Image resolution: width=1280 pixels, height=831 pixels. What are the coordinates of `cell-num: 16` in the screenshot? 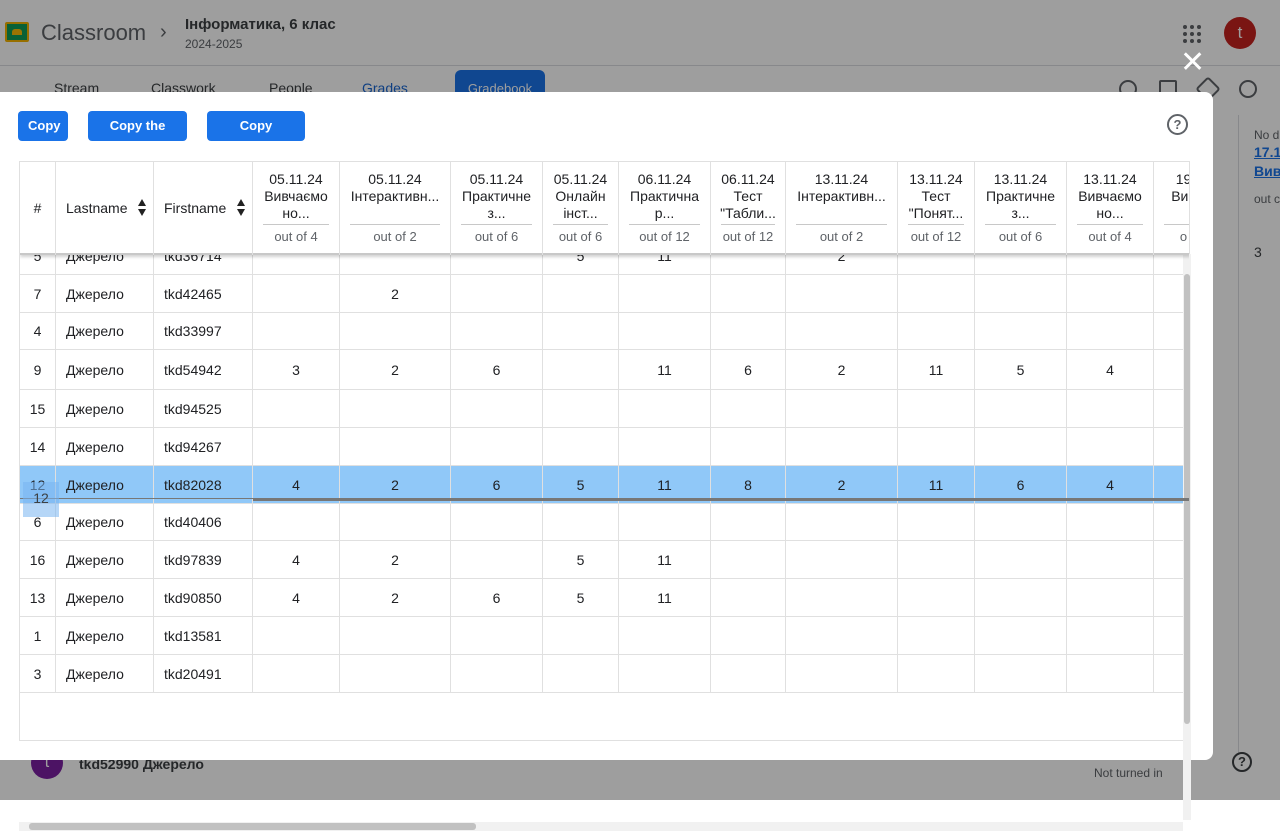 It's located at (38, 559).